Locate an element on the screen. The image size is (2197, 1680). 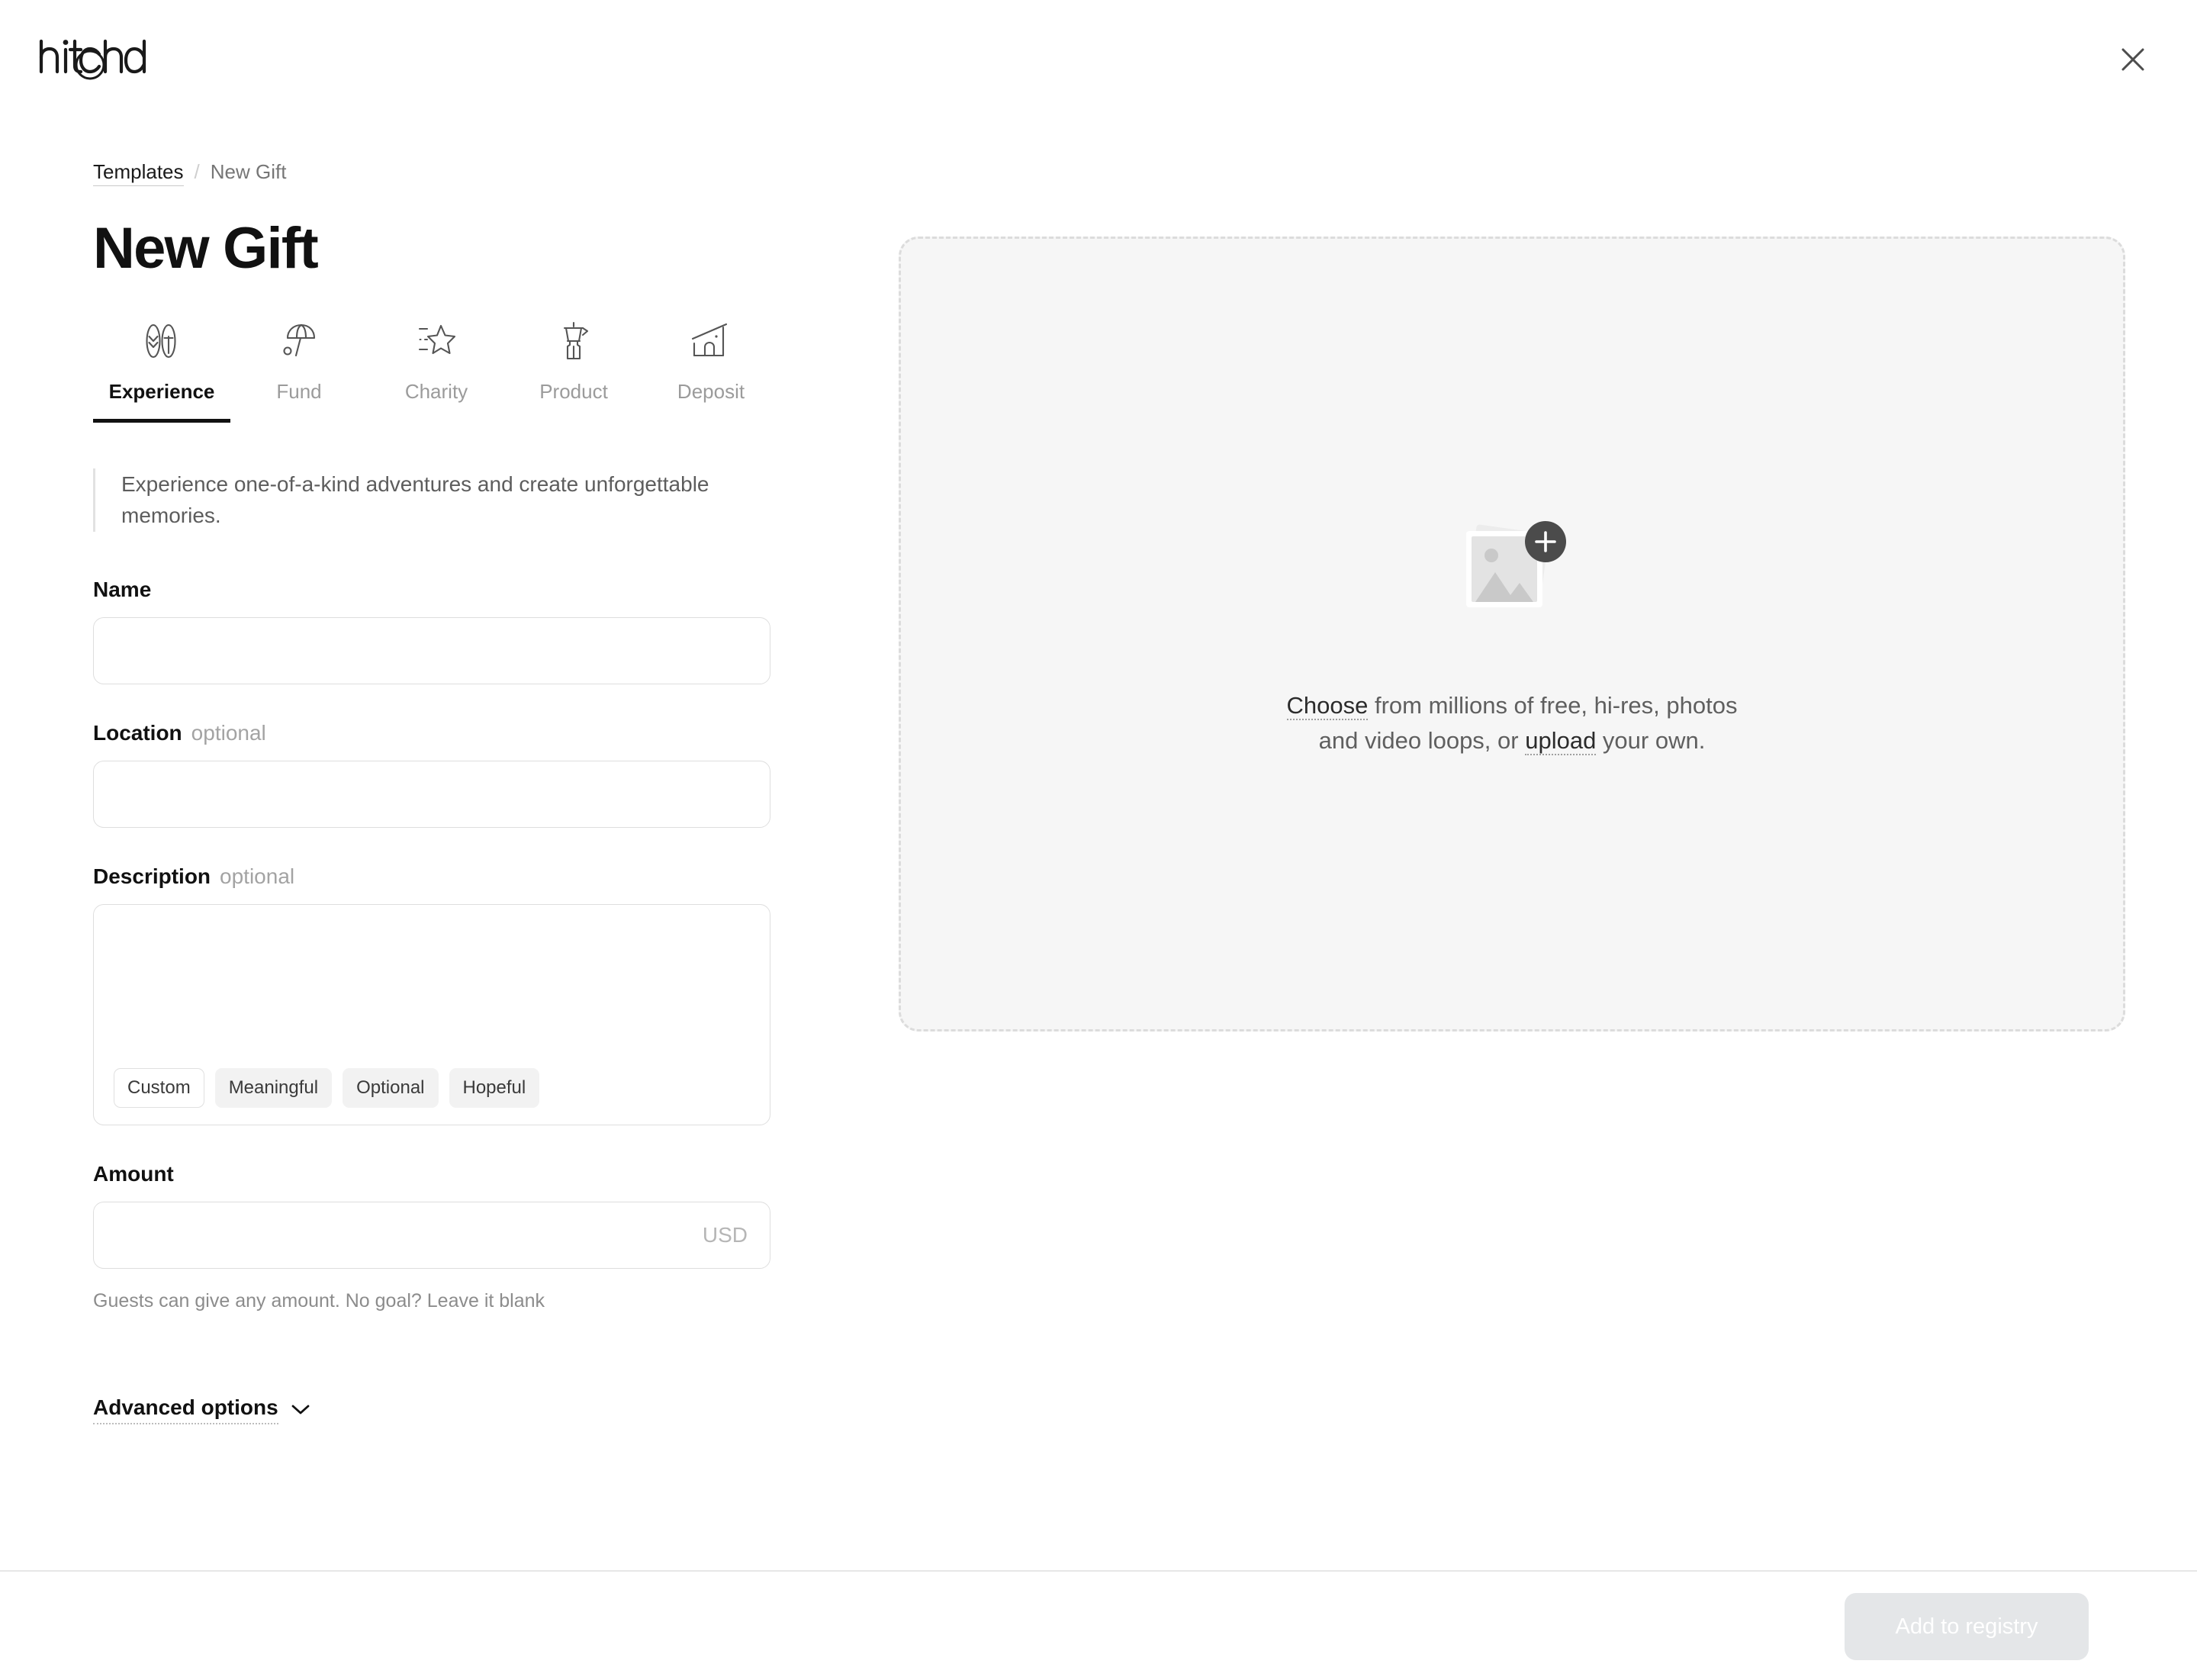
description-box: Custom Meaningful Optional Hopeful is located at coordinates (431, 1014).